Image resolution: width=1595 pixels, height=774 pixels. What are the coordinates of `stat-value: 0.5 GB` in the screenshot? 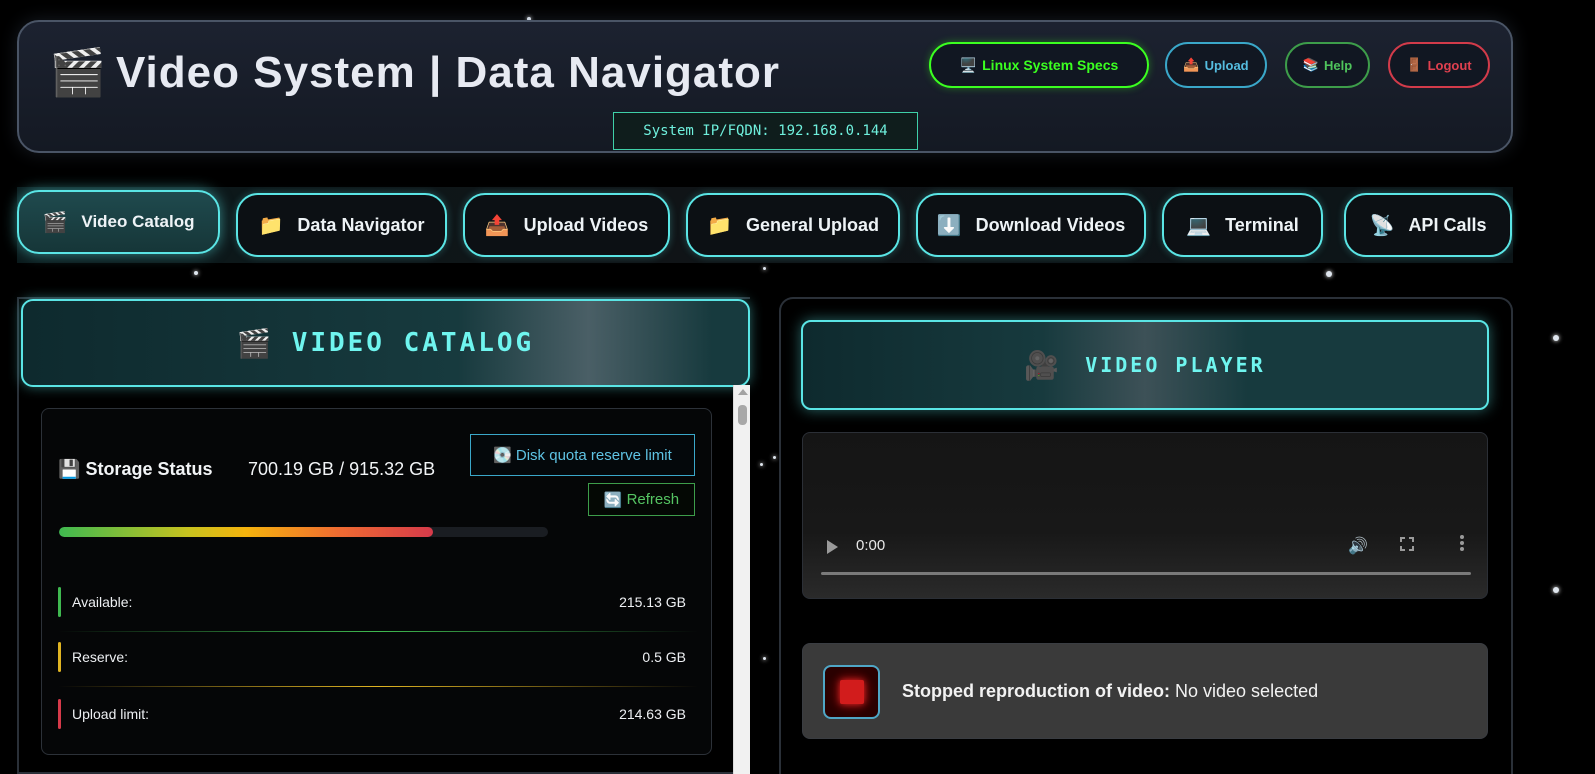 It's located at (664, 657).